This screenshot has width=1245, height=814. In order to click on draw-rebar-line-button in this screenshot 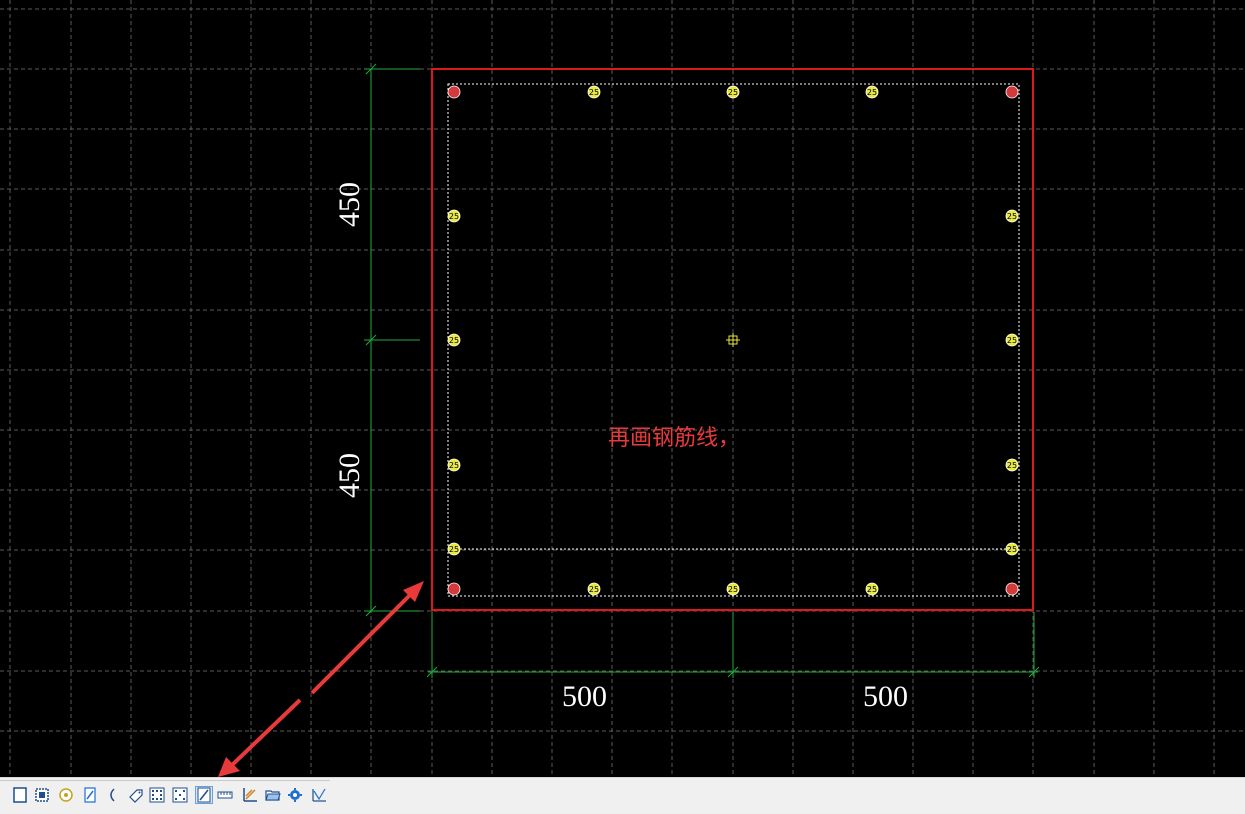, I will do `click(204, 795)`.